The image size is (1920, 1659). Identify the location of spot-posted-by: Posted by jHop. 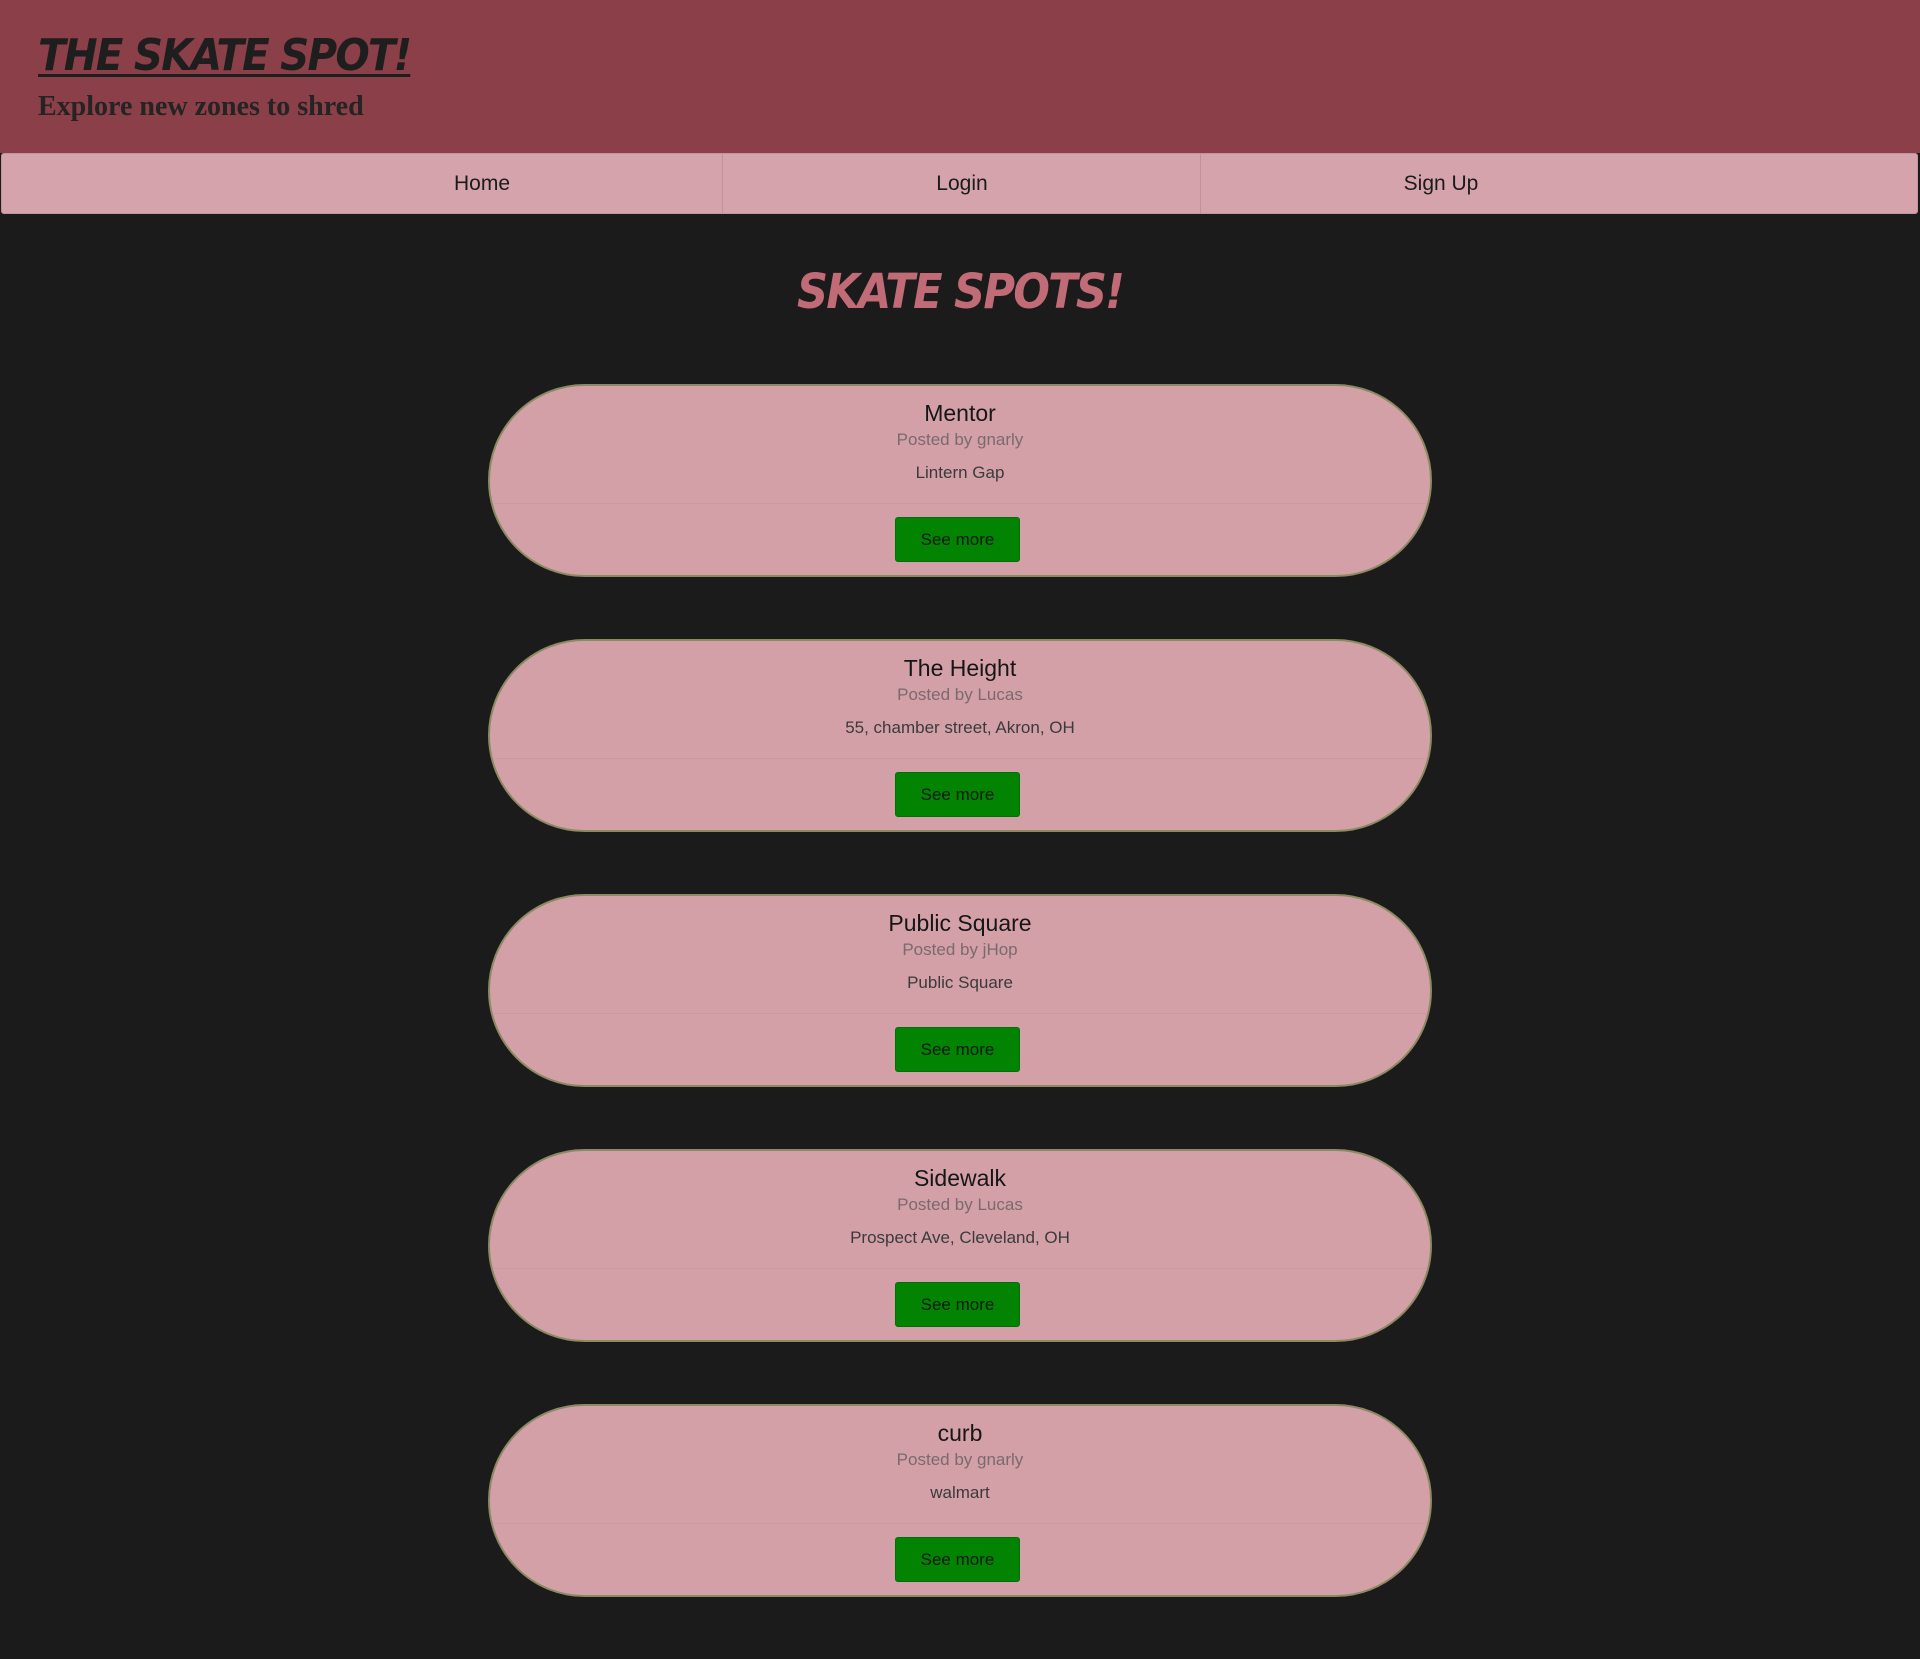
(960, 949).